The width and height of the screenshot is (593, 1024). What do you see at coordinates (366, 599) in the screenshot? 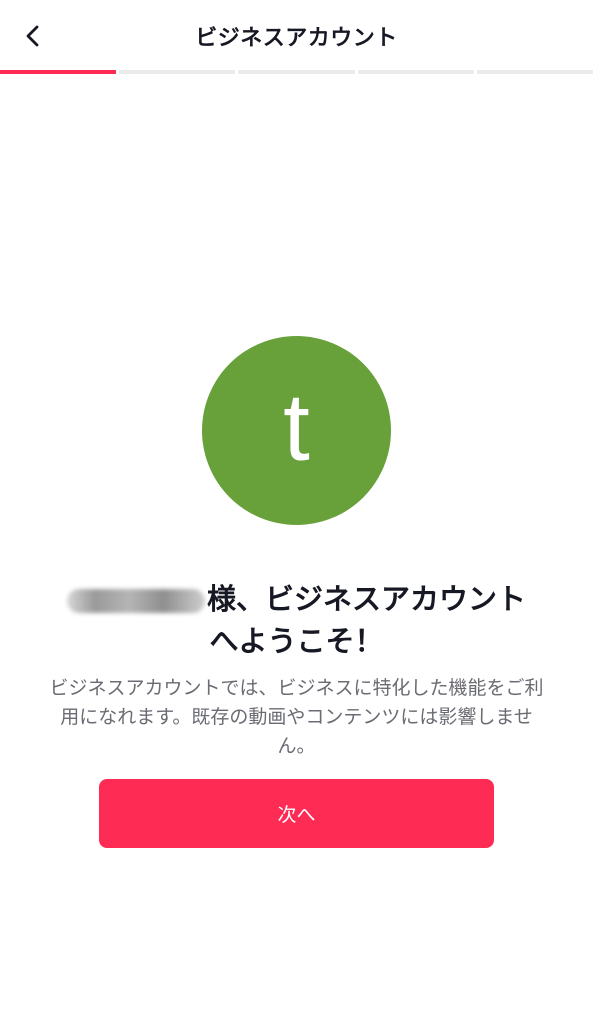
I see `welcome-line-1: 様、ビジネスアカウント` at bounding box center [366, 599].